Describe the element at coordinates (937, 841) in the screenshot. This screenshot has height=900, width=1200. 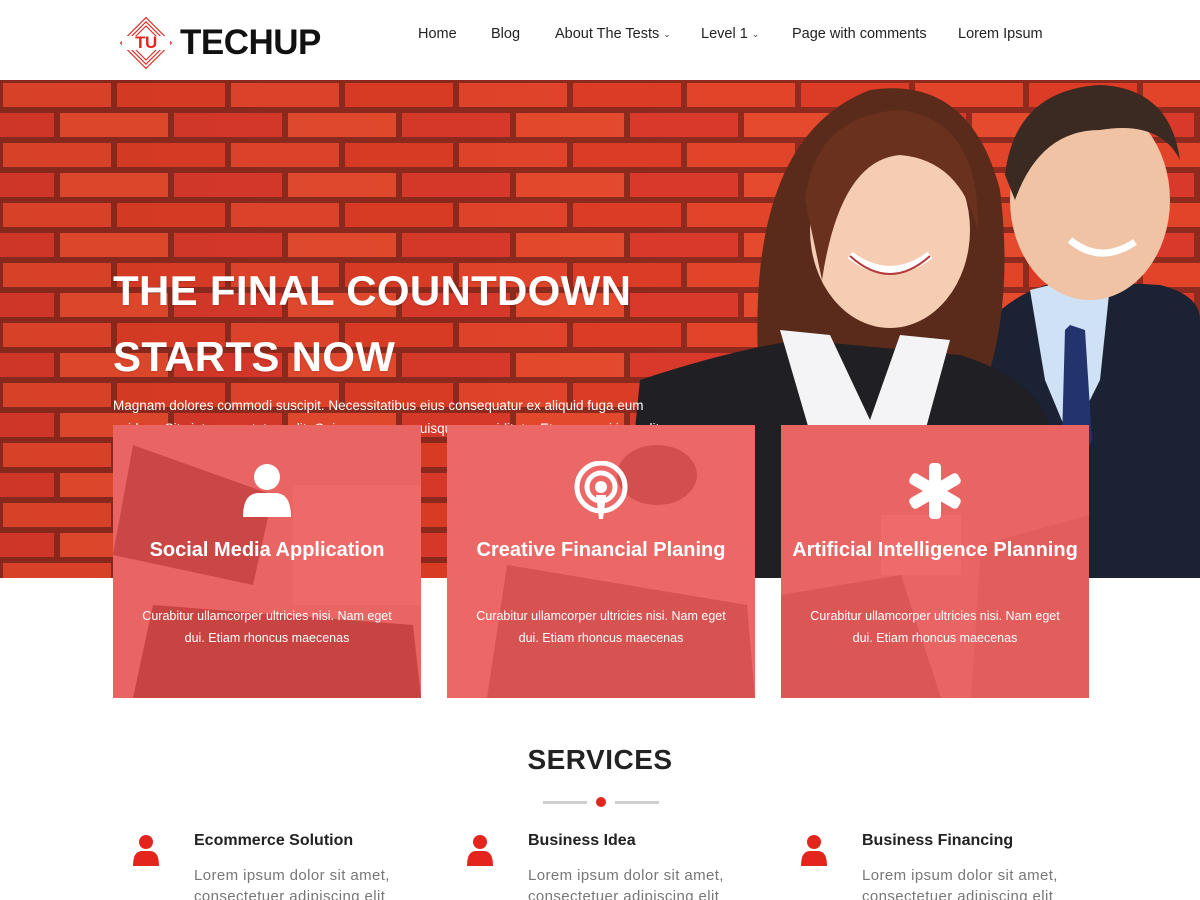
I see `service-title: Business Financing` at that location.